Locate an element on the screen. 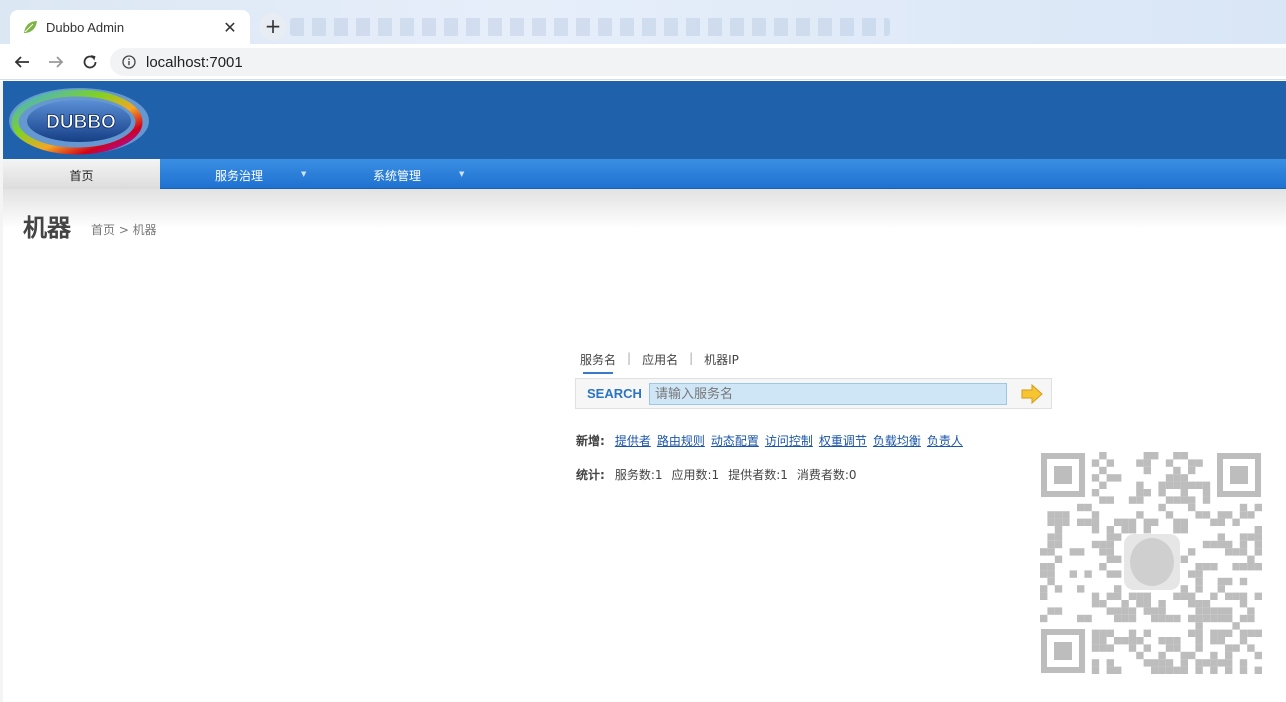 The height and width of the screenshot is (702, 1286). search-input is located at coordinates (828, 394).